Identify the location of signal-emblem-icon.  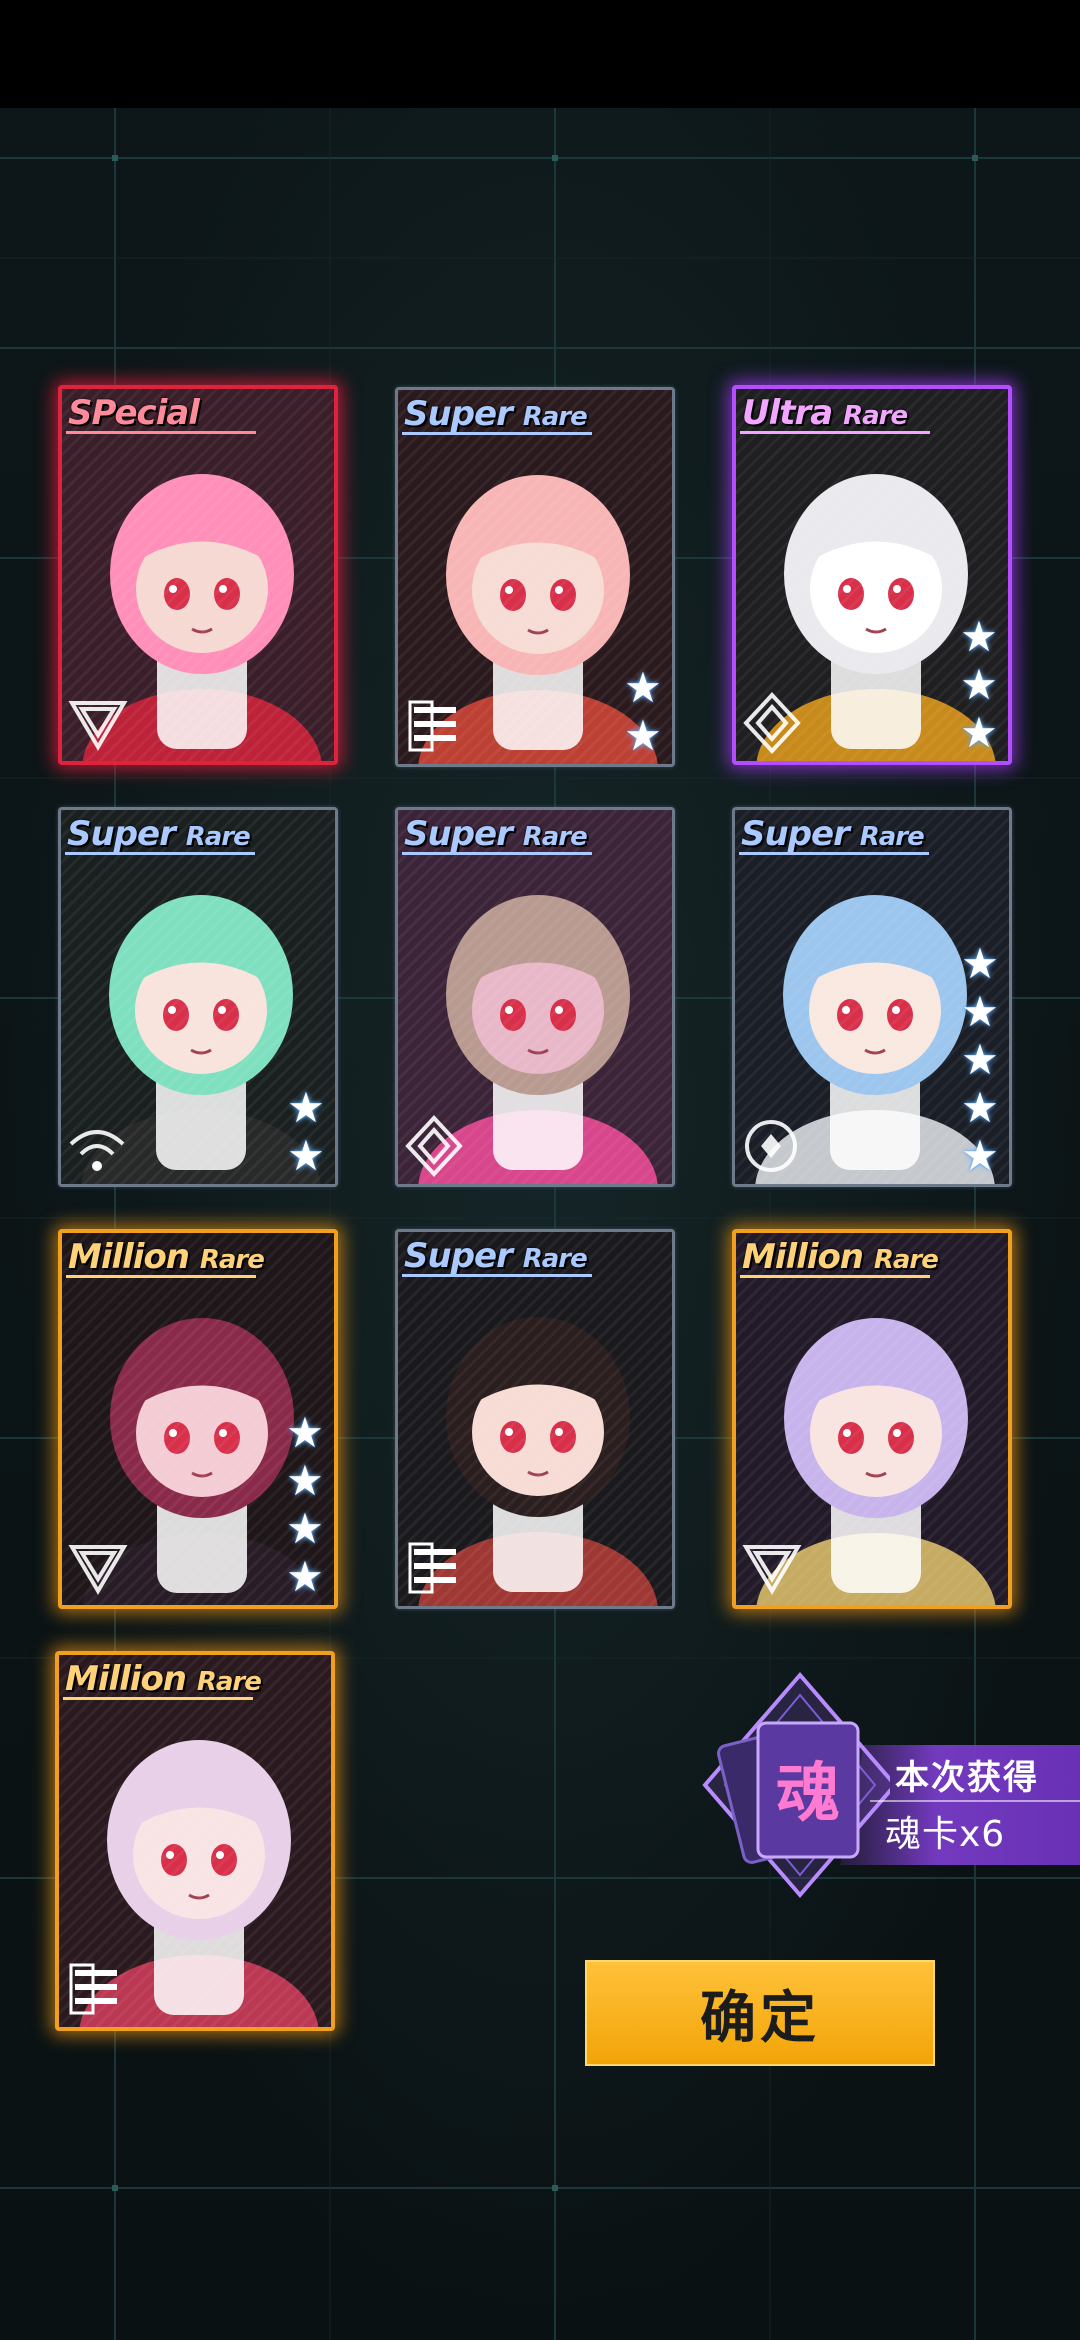
(97, 1150).